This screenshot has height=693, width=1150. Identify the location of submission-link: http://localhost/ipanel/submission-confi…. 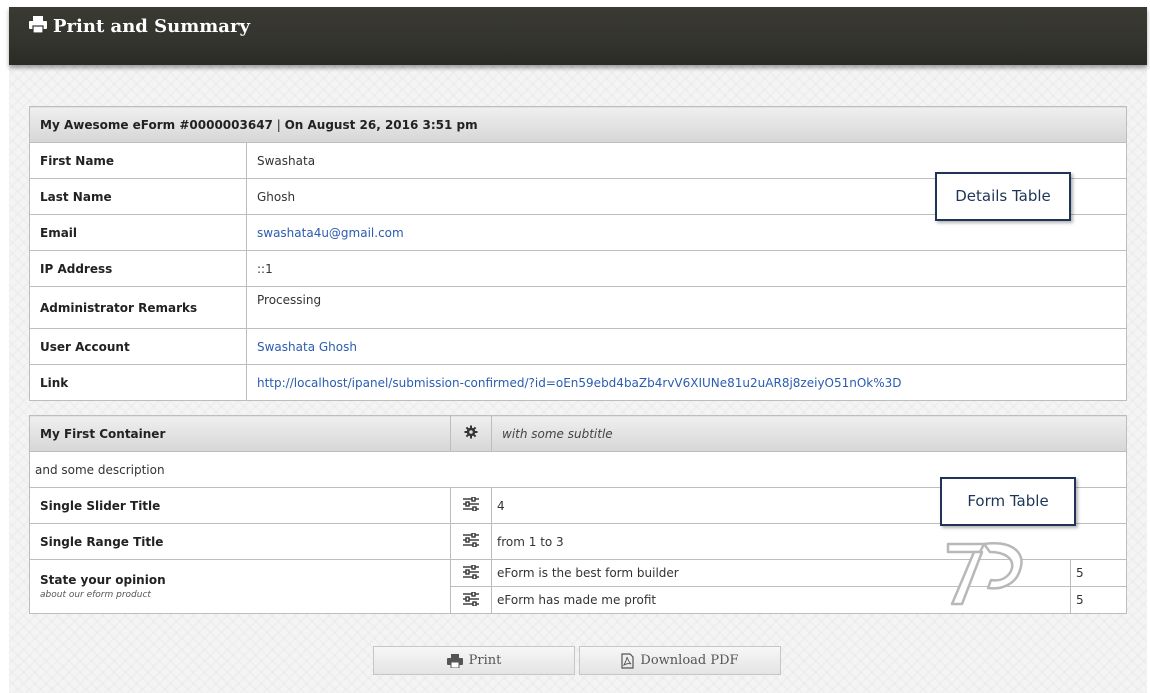
(686, 382).